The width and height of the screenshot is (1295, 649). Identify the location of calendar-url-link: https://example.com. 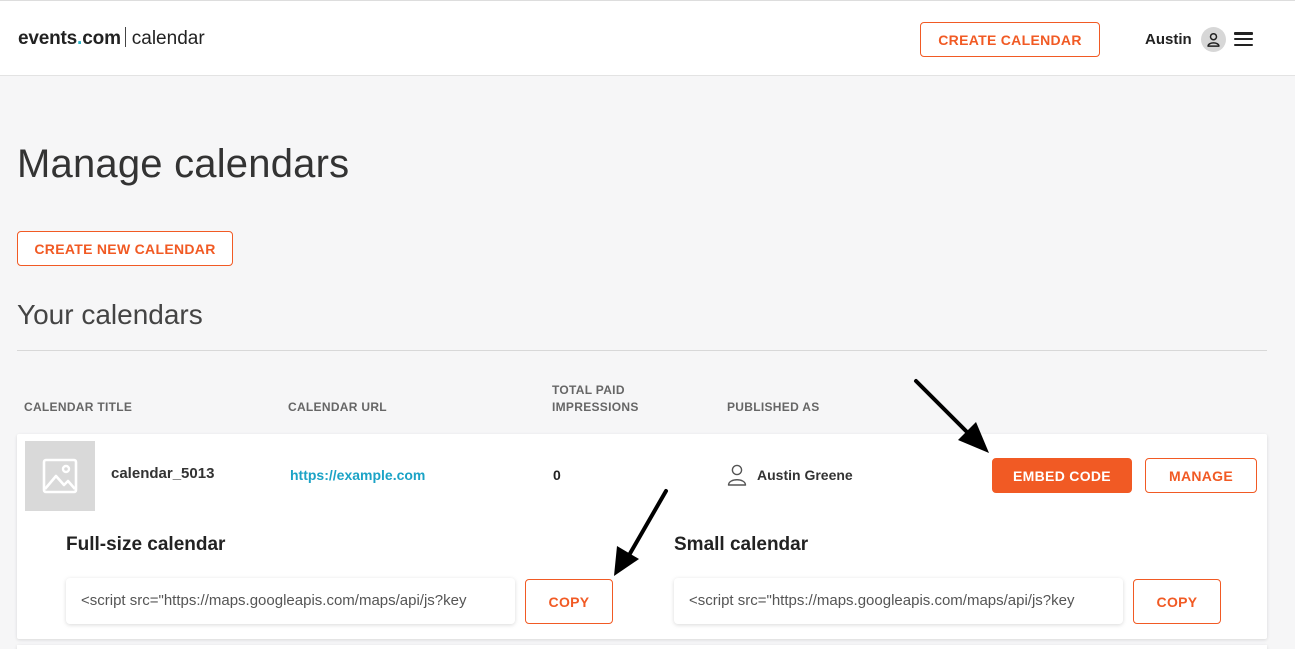
(357, 475).